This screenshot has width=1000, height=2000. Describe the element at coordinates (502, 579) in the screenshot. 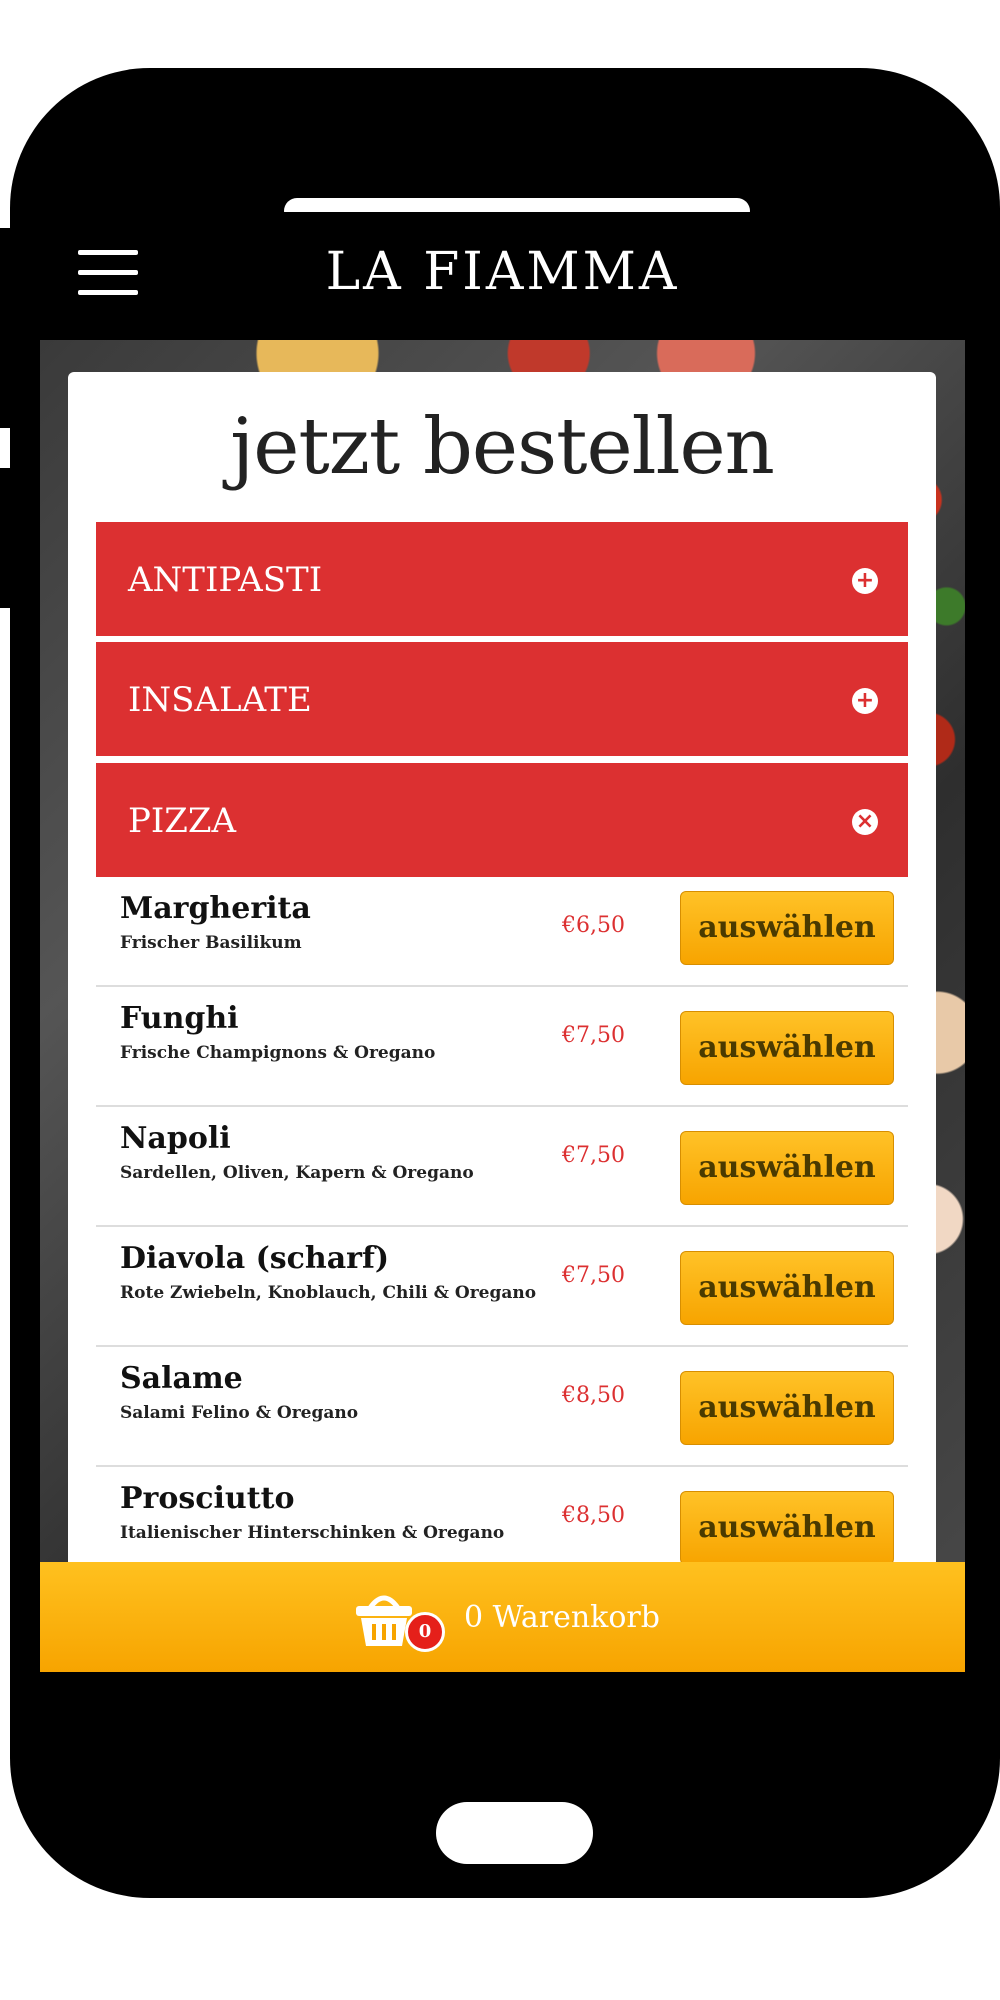

I see `category-antipasti: ANTIPASTI +` at that location.